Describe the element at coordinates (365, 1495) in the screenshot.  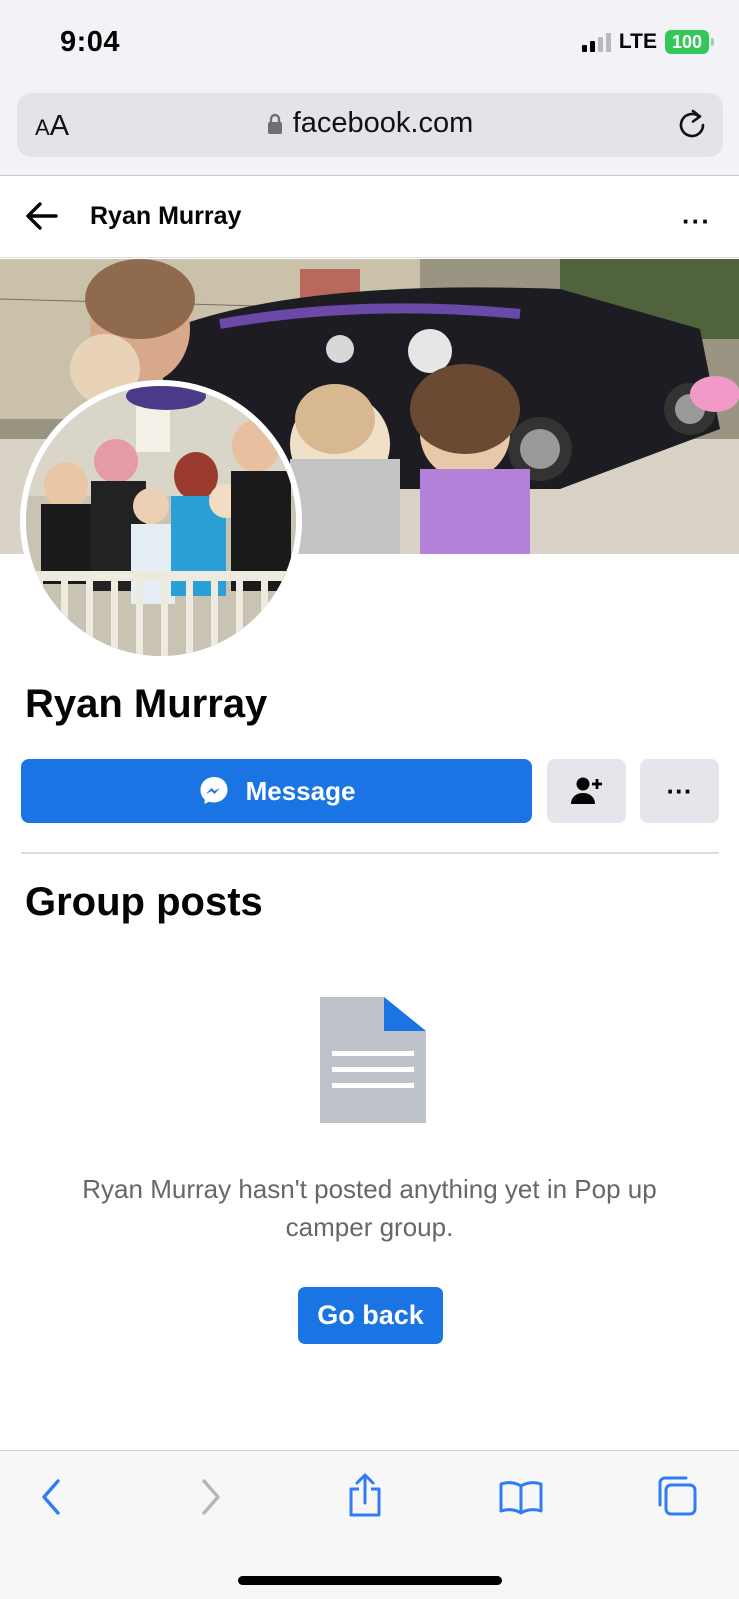
I see `share-icon` at that location.